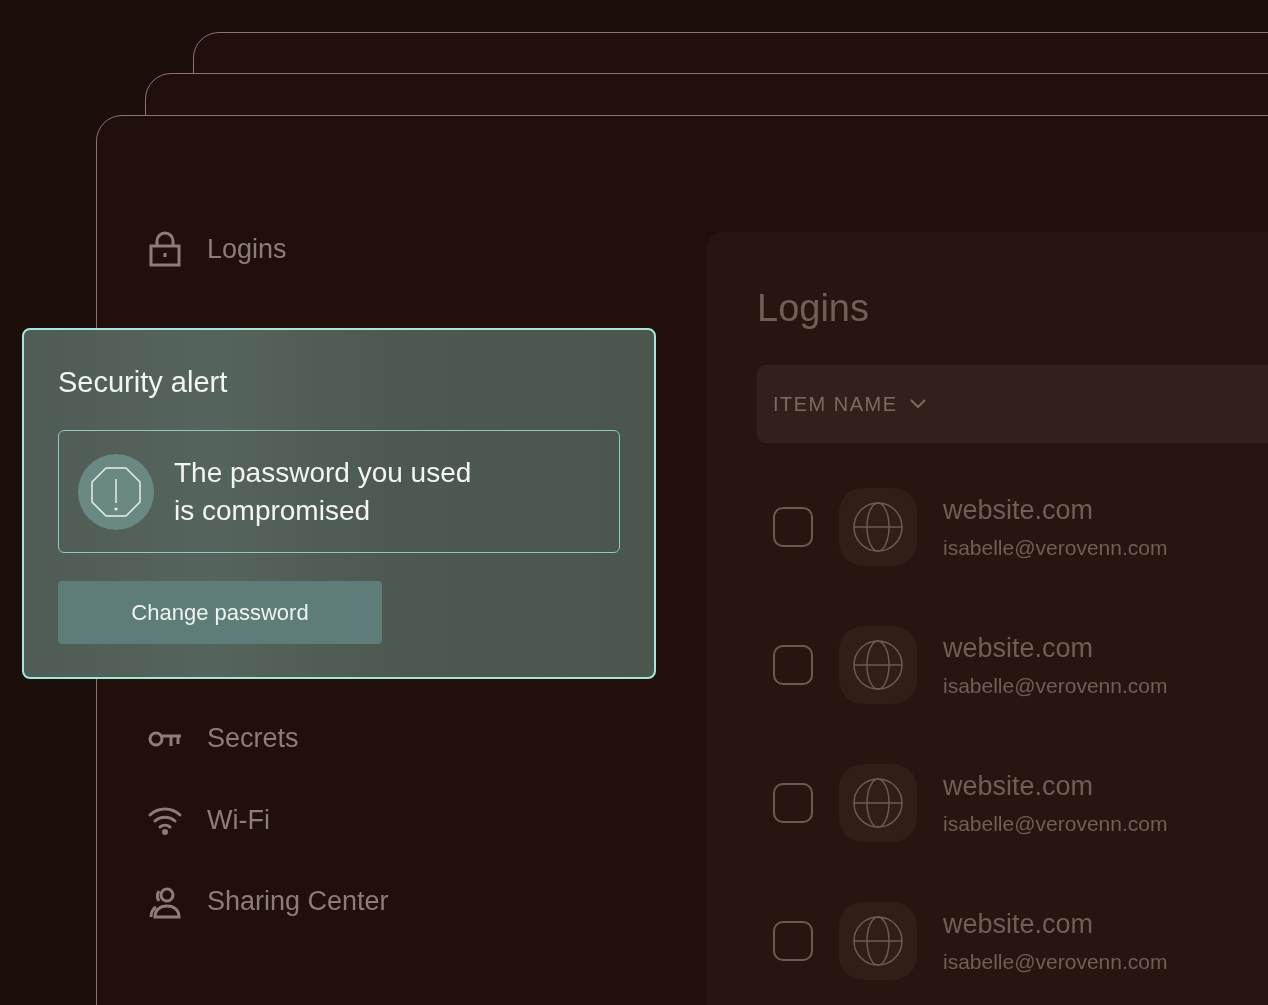 The image size is (1268, 1005). What do you see at coordinates (298, 902) in the screenshot?
I see `sidebar-item: Sharing Center` at bounding box center [298, 902].